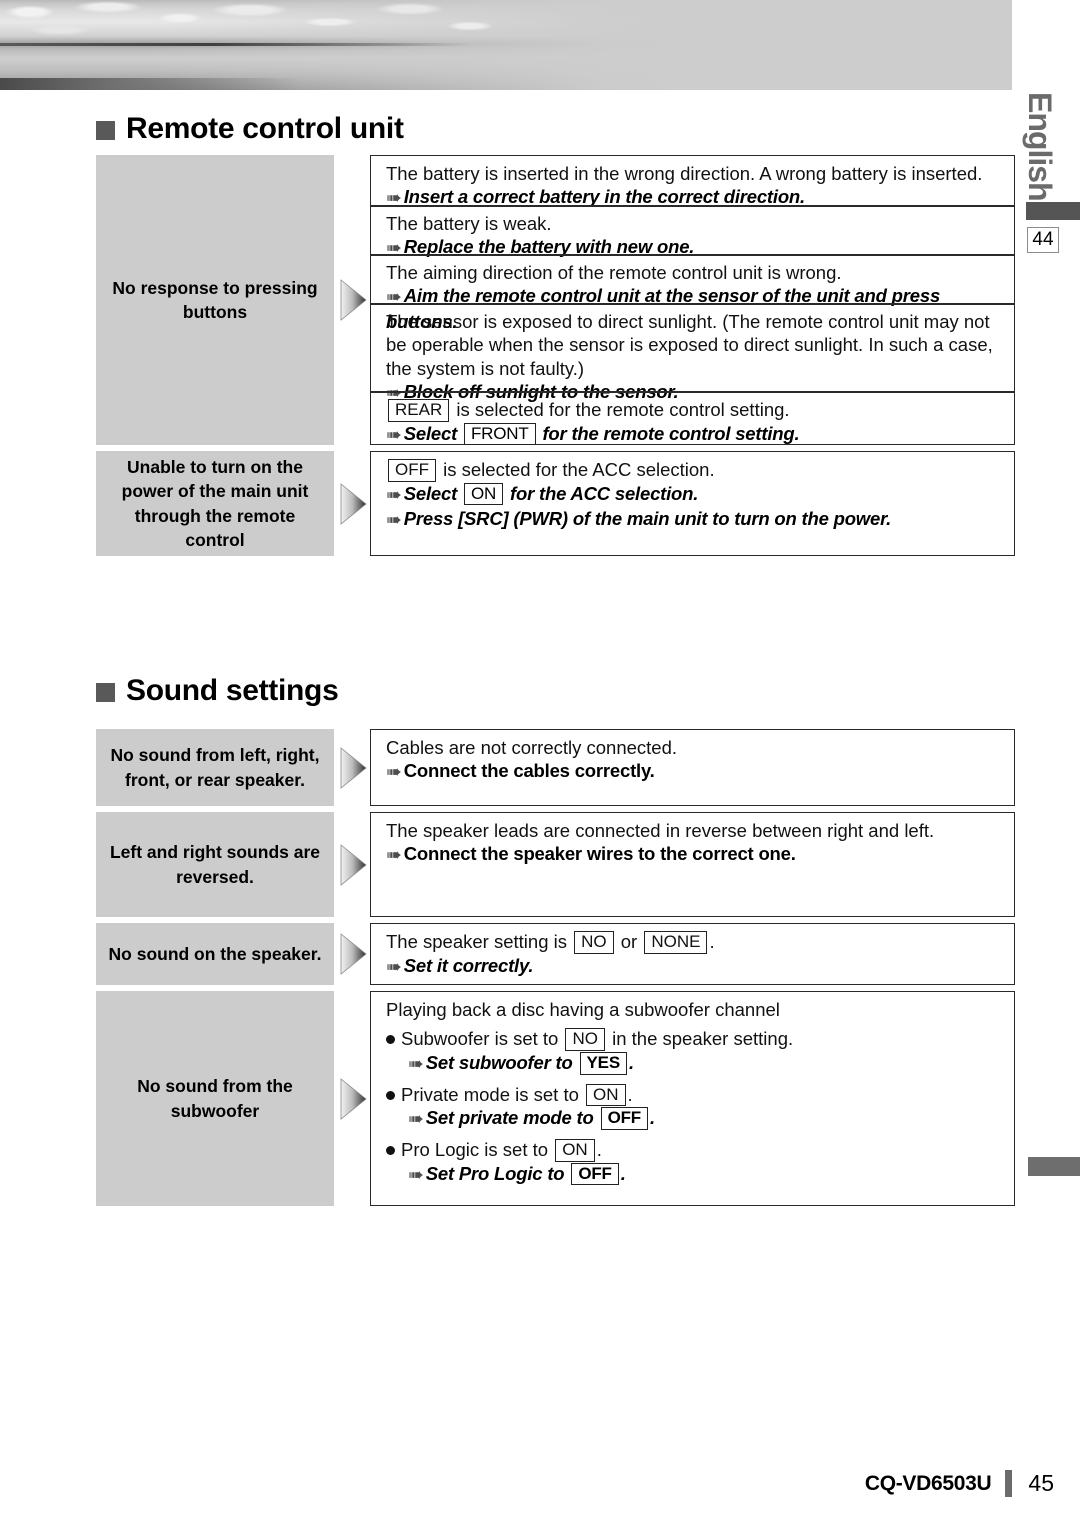 The image size is (1080, 1526). I want to click on symptom-cell: No sound from the subwoofer, so click(215, 1098).